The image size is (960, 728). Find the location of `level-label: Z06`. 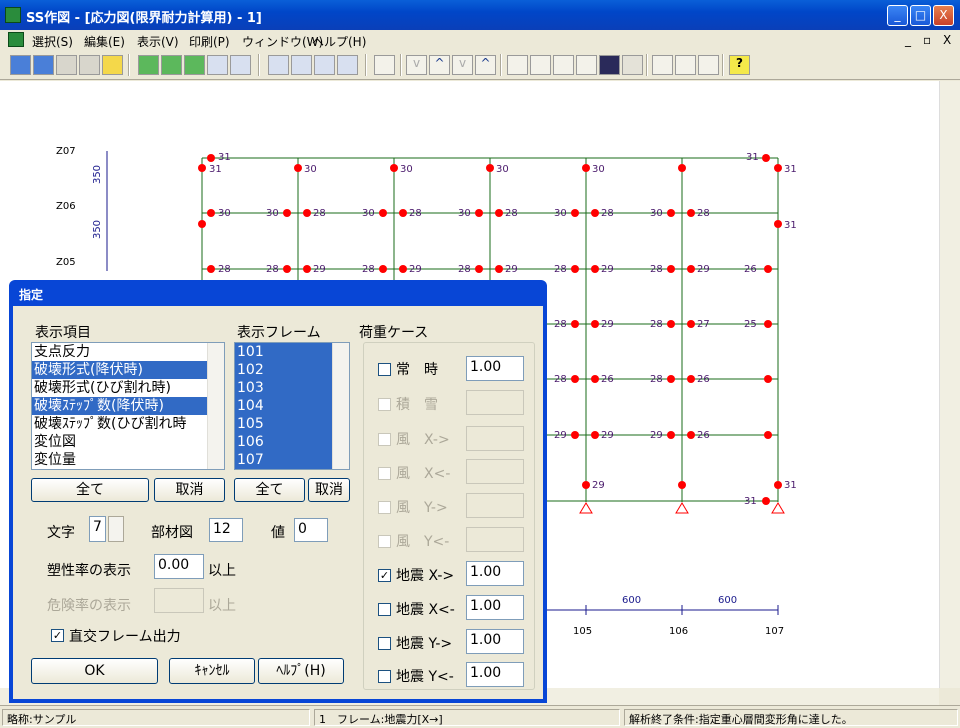

level-label: Z06 is located at coordinates (66, 206).